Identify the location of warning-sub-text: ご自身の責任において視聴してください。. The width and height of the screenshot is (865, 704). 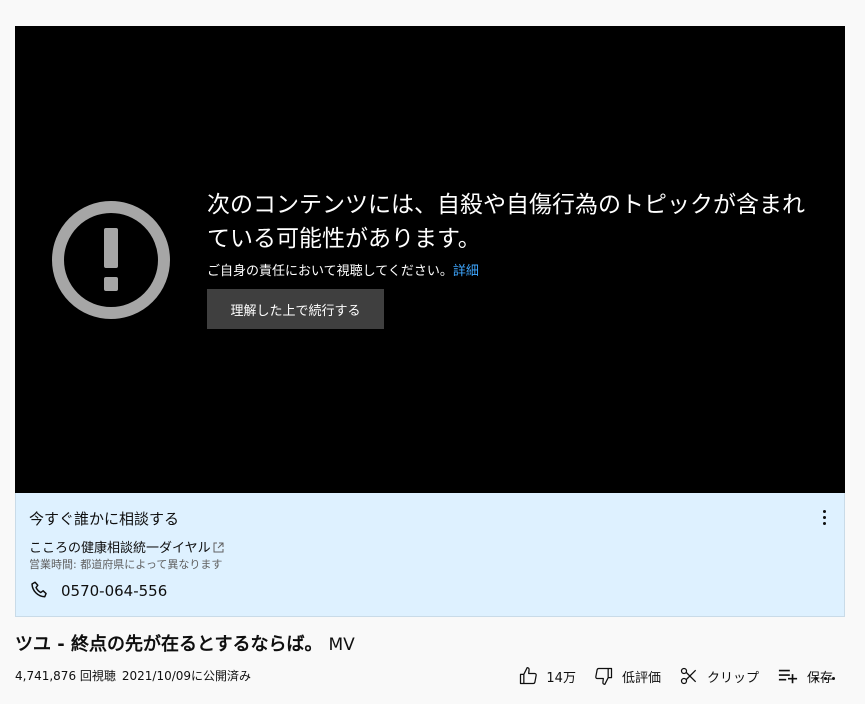
(330, 271).